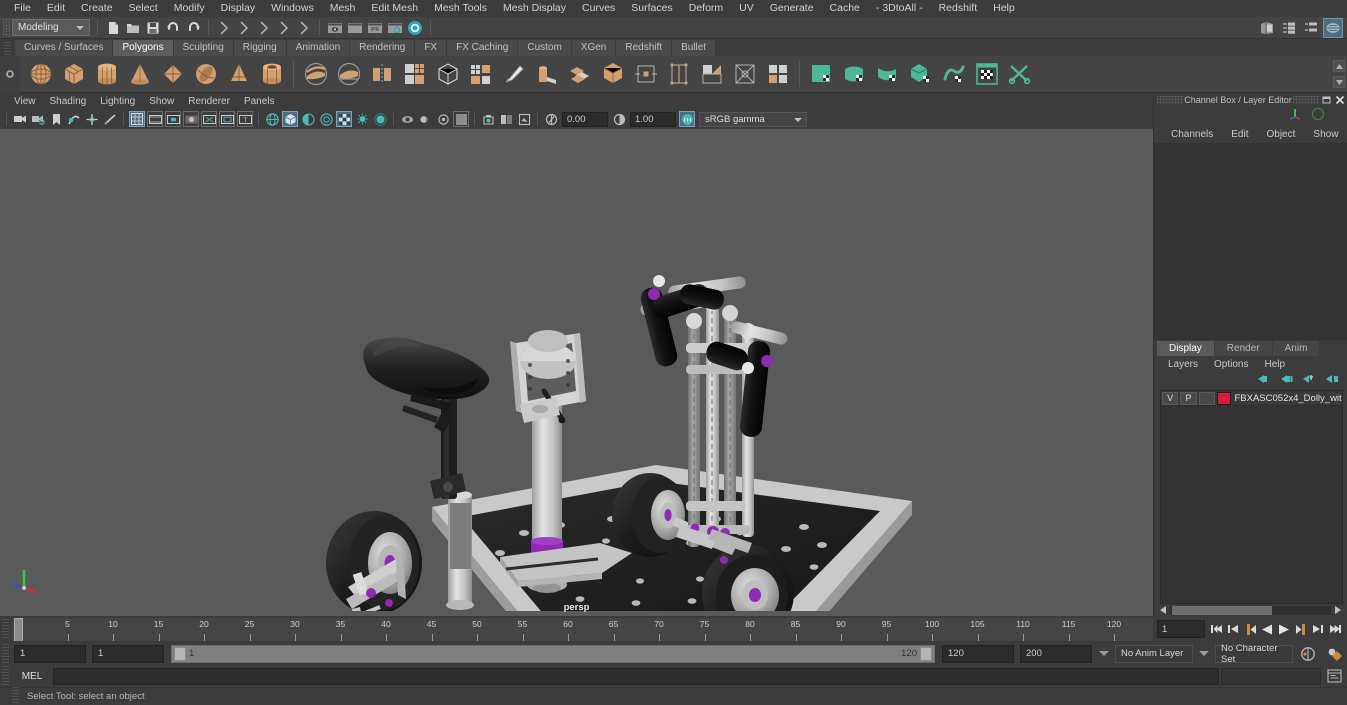 Image resolution: width=1347 pixels, height=705 pixels. I want to click on gamma-icon, so click(619, 119).